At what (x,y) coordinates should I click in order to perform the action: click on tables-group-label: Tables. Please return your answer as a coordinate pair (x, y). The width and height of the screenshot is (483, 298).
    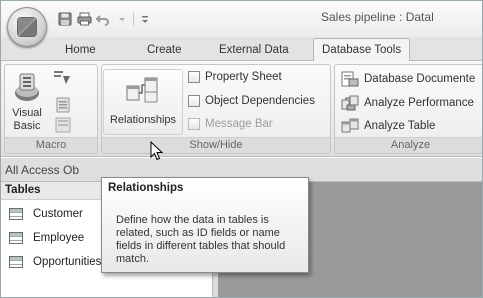
    Looking at the image, I should click on (23, 190).